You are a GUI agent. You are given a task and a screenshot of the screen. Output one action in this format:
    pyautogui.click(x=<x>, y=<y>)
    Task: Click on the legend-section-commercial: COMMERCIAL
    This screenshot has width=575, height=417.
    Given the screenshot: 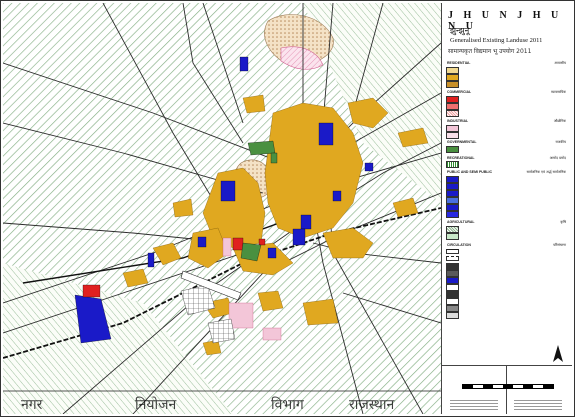 What is the action you would take?
    pyautogui.click(x=459, y=92)
    